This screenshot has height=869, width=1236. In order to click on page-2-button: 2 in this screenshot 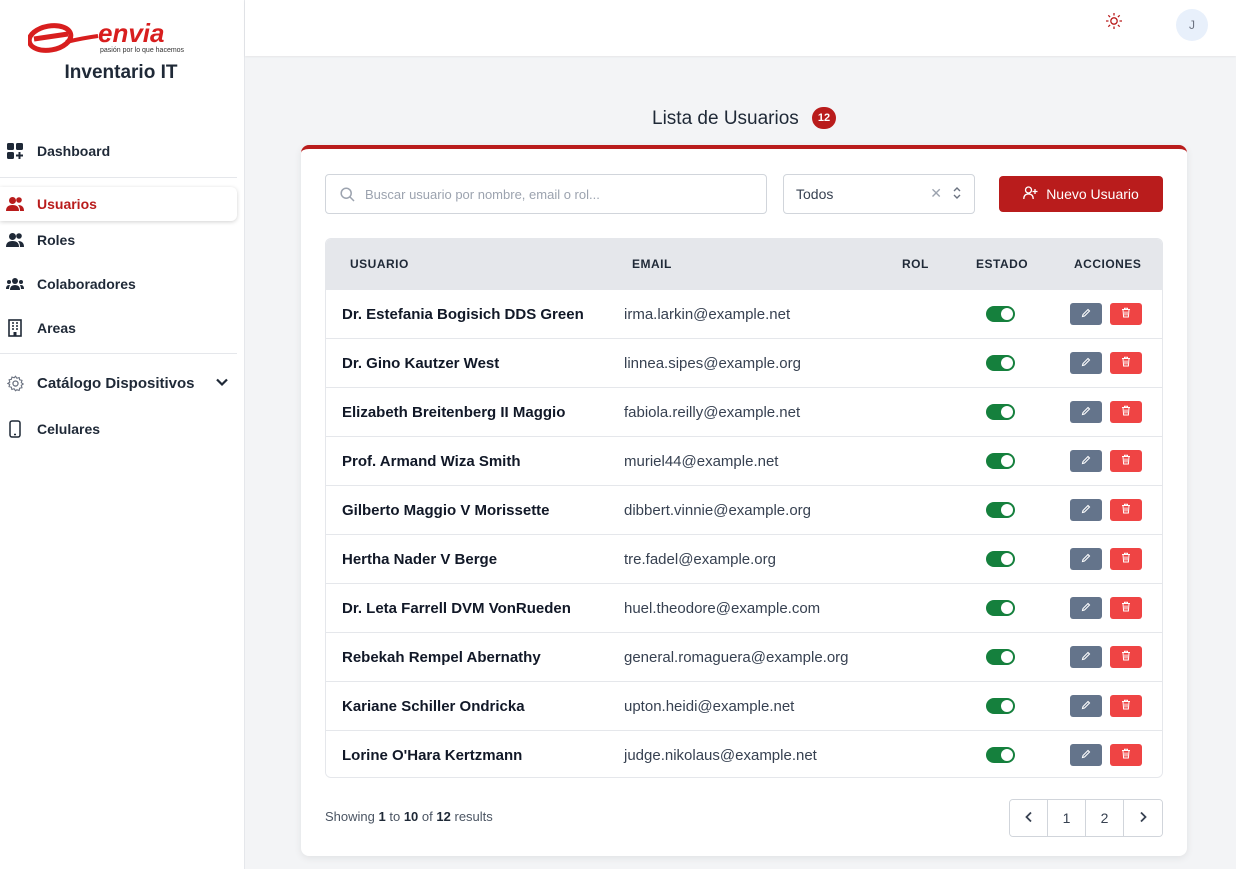, I will do `click(1105, 818)`.